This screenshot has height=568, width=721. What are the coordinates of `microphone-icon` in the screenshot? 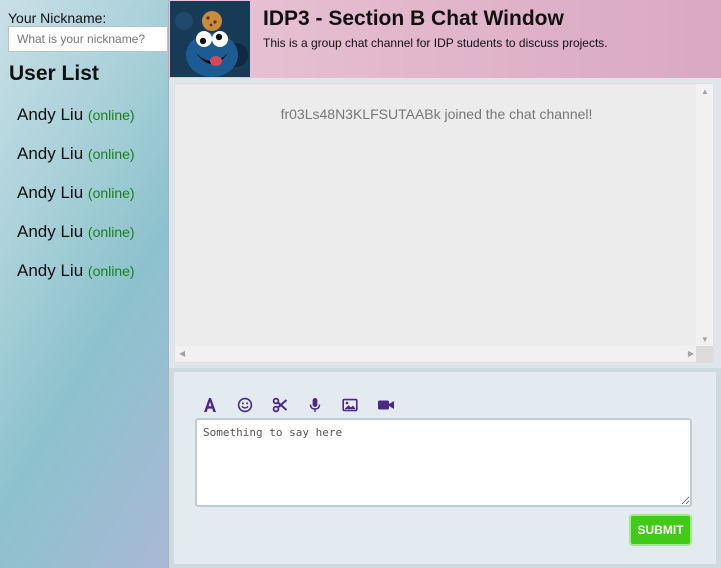 It's located at (324, 405).